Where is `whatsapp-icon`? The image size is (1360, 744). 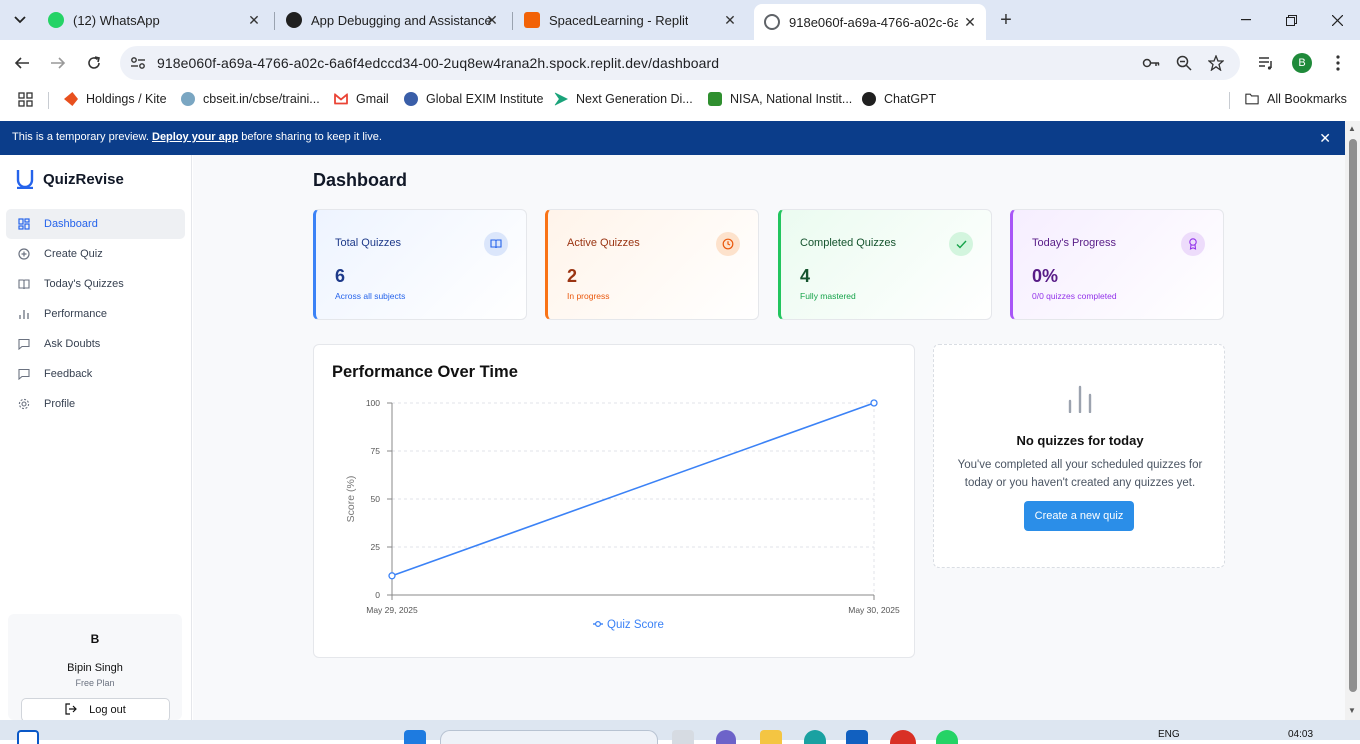 whatsapp-icon is located at coordinates (947, 737).